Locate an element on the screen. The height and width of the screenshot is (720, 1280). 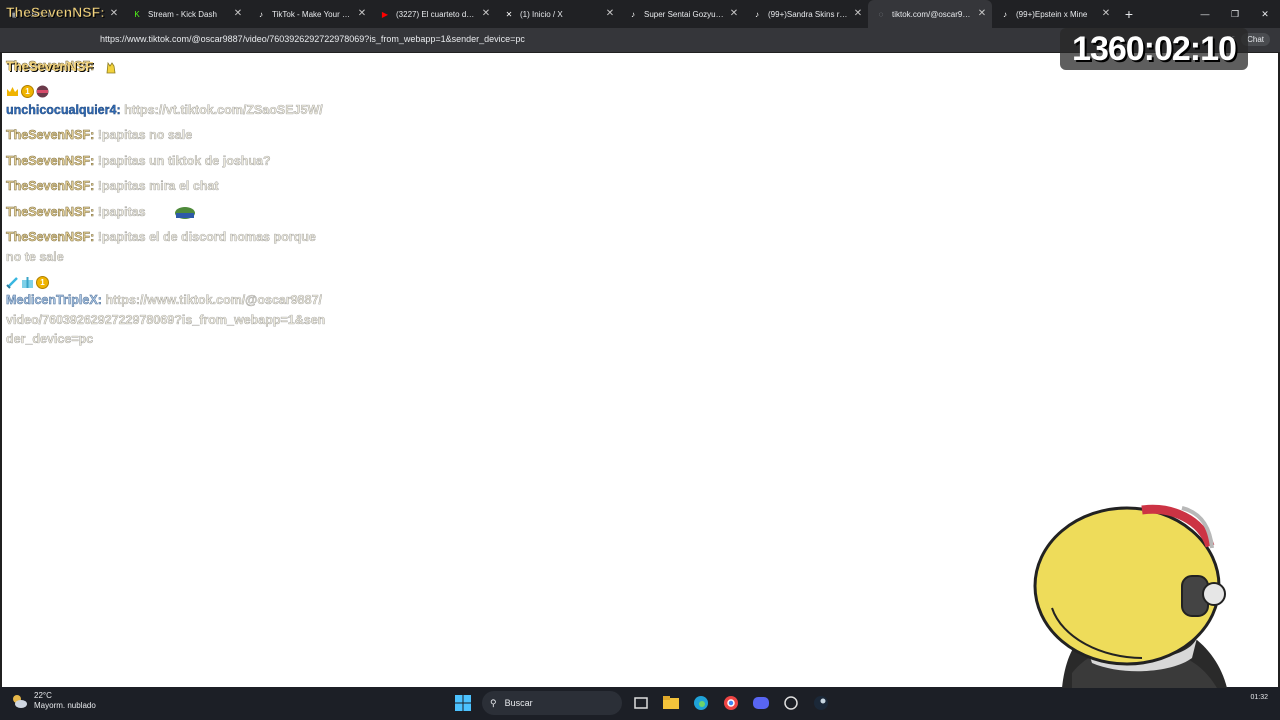
chat-username: unchicocualquier4 is located at coordinates (61, 109).